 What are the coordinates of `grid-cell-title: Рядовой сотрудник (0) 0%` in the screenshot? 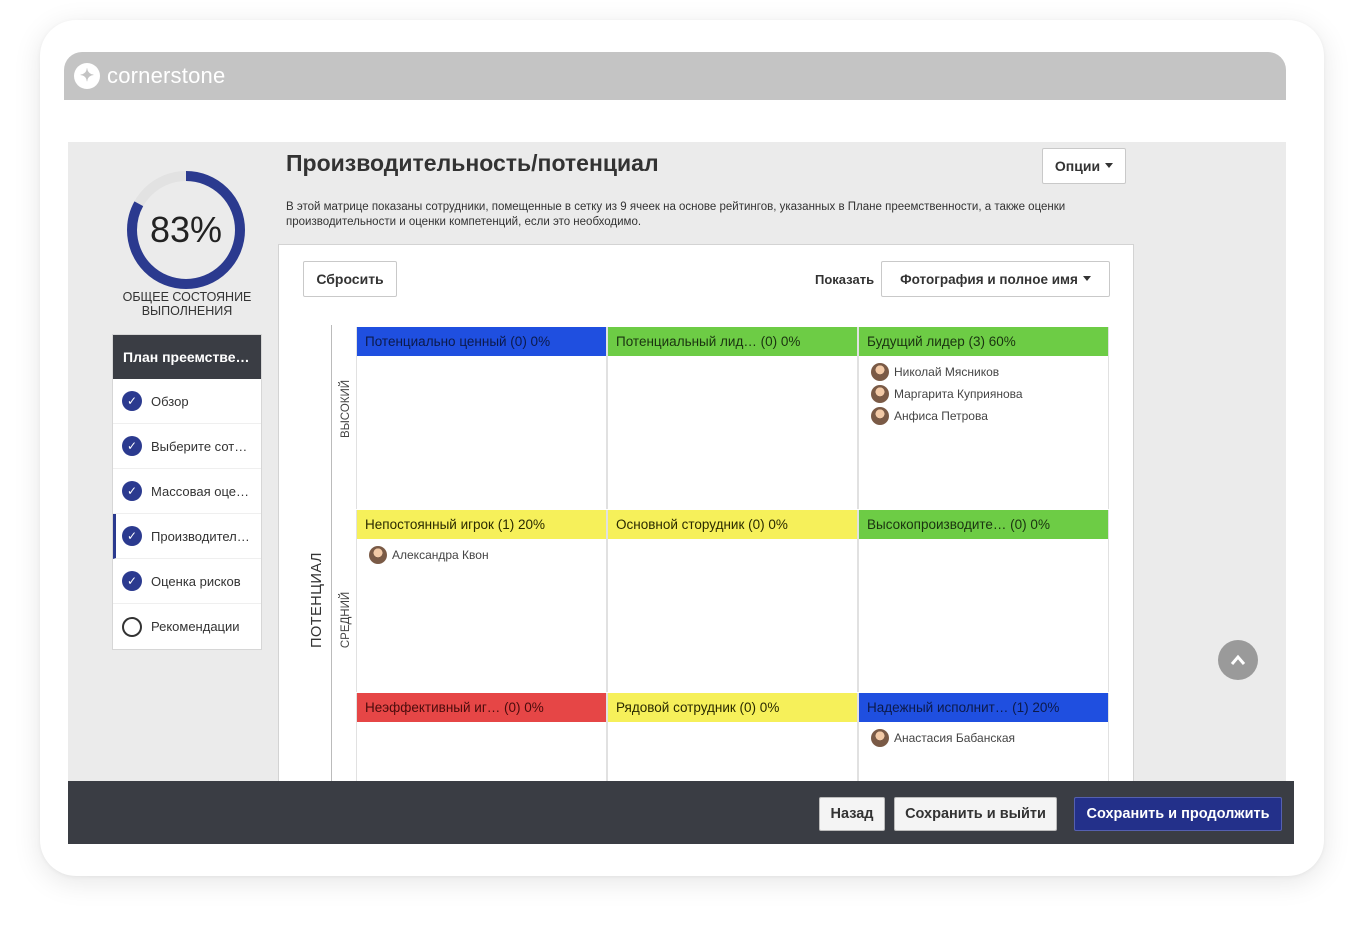 It's located at (732, 707).